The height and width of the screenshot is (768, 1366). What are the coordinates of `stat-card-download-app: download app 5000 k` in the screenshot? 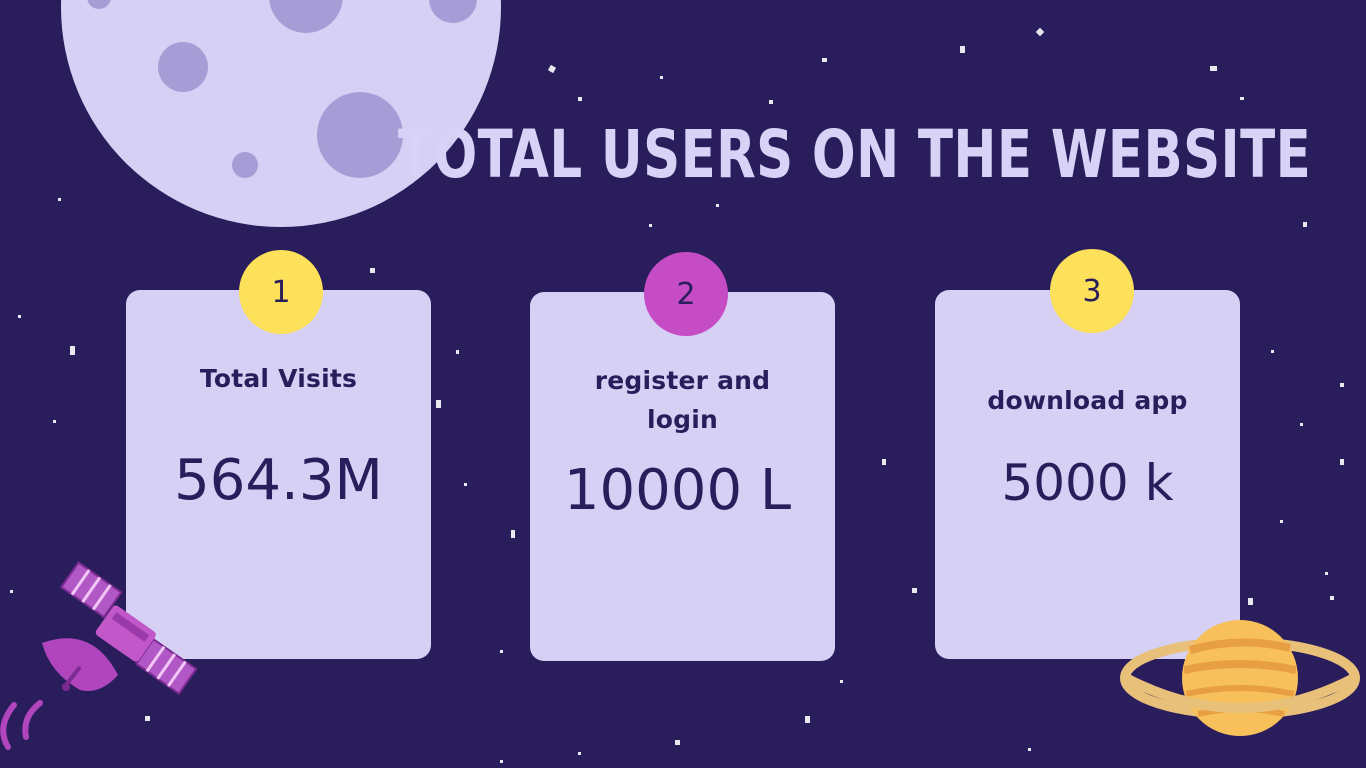 It's located at (1087, 474).